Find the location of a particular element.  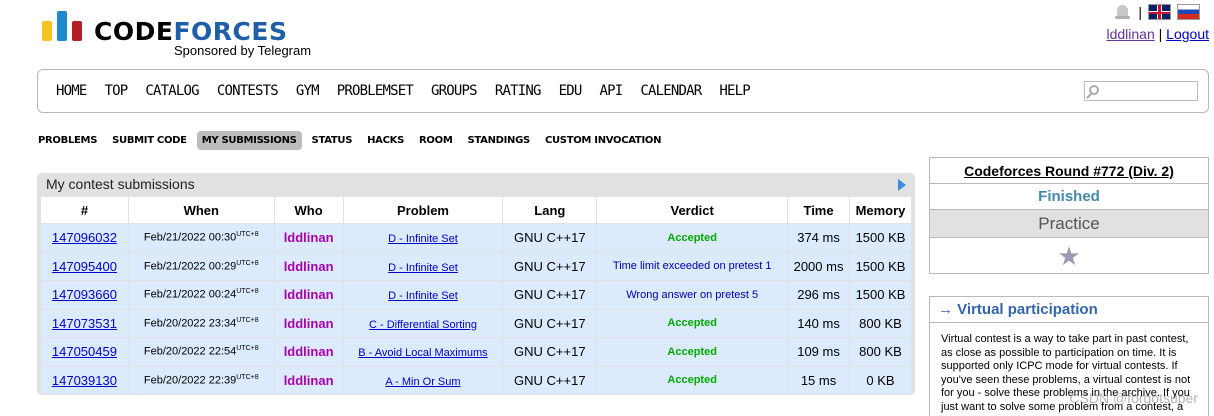

expand-arrow-icon is located at coordinates (902, 185).